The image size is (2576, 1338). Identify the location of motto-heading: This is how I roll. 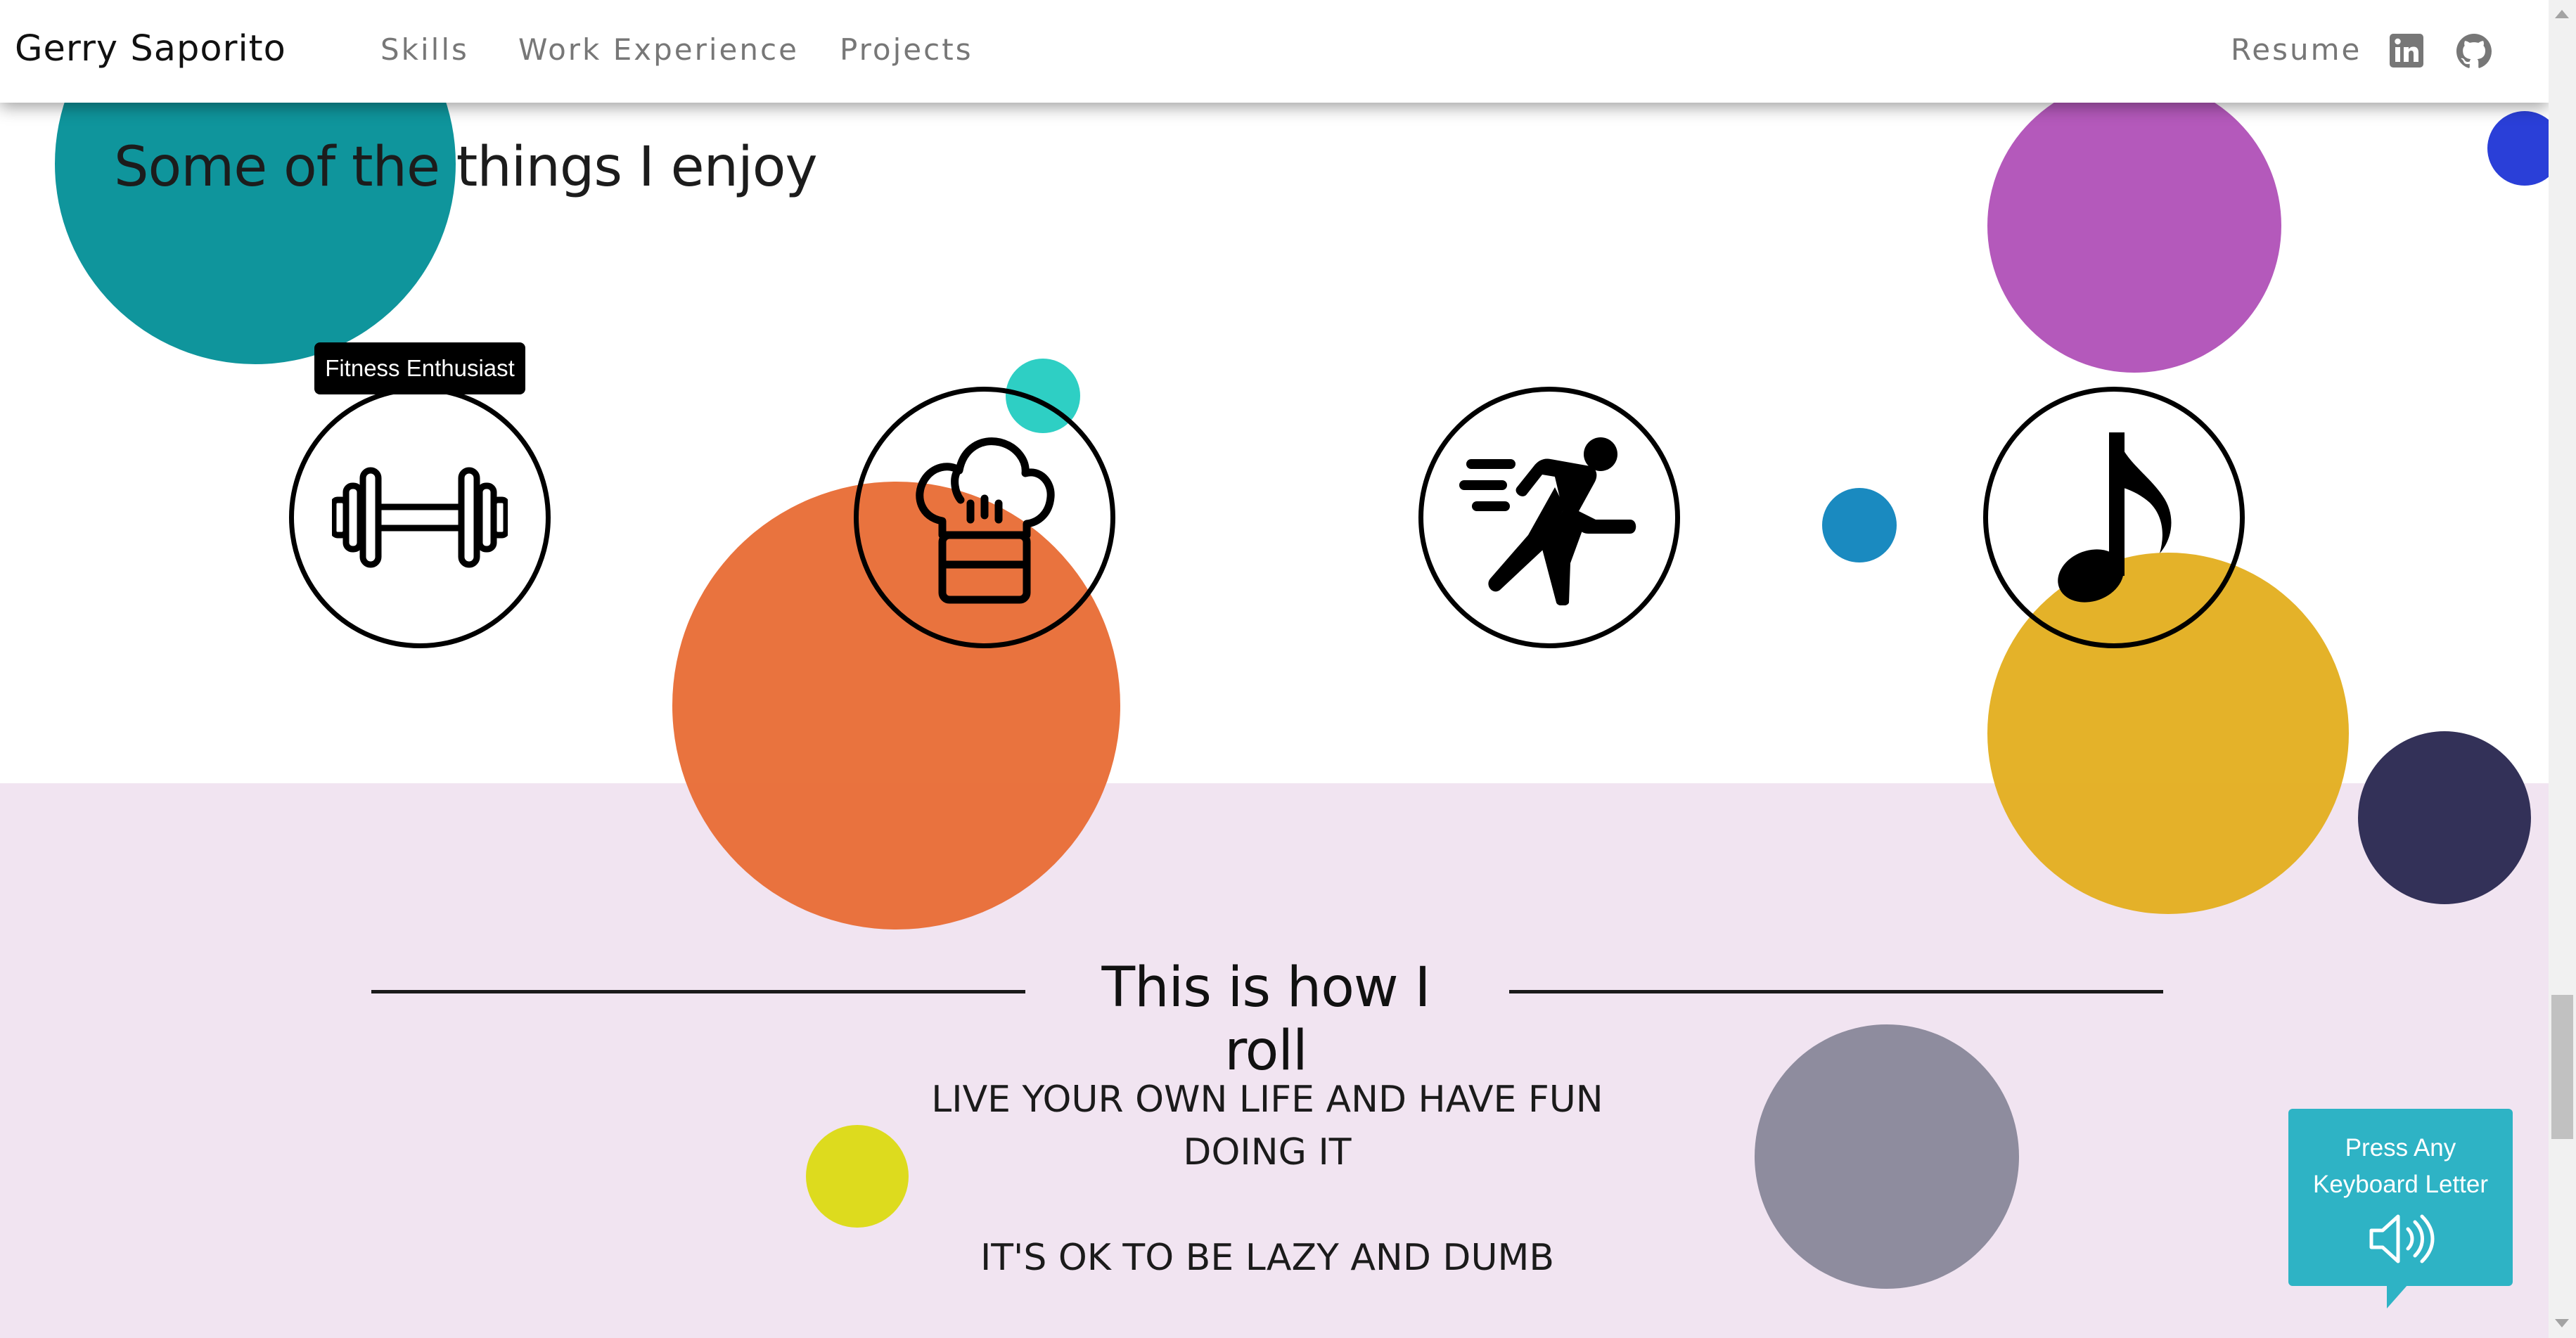
(1265, 1019).